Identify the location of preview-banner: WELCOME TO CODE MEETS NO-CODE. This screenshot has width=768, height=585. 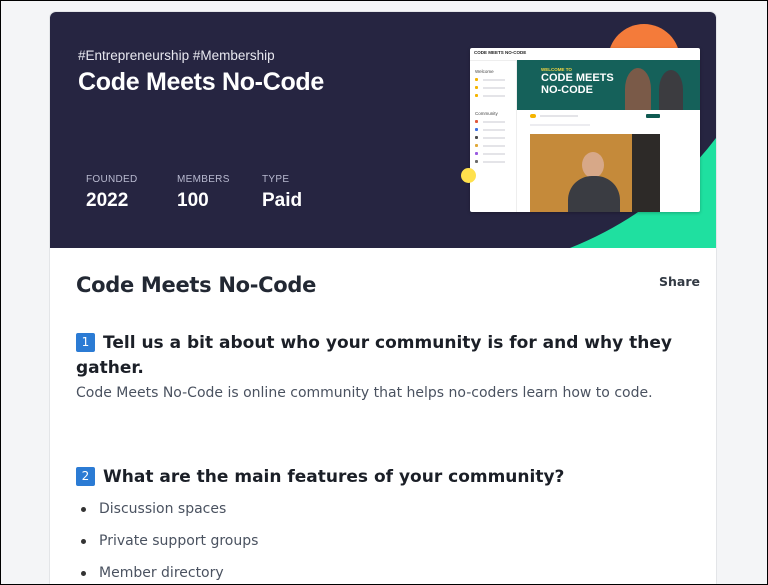
(608, 85).